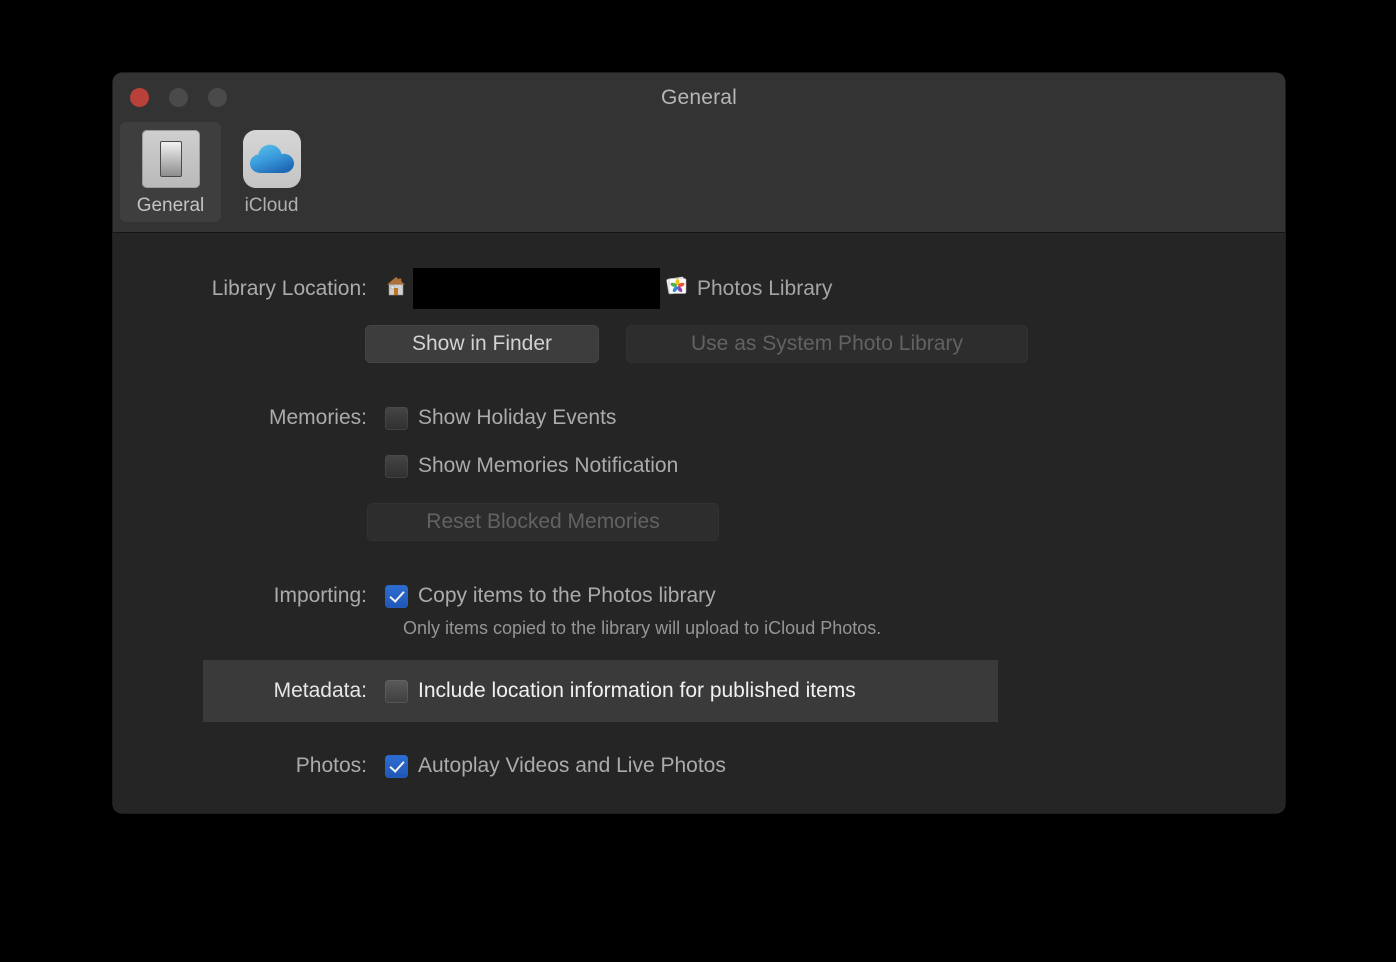 The width and height of the screenshot is (1396, 962). I want to click on switch-icon, so click(170, 159).